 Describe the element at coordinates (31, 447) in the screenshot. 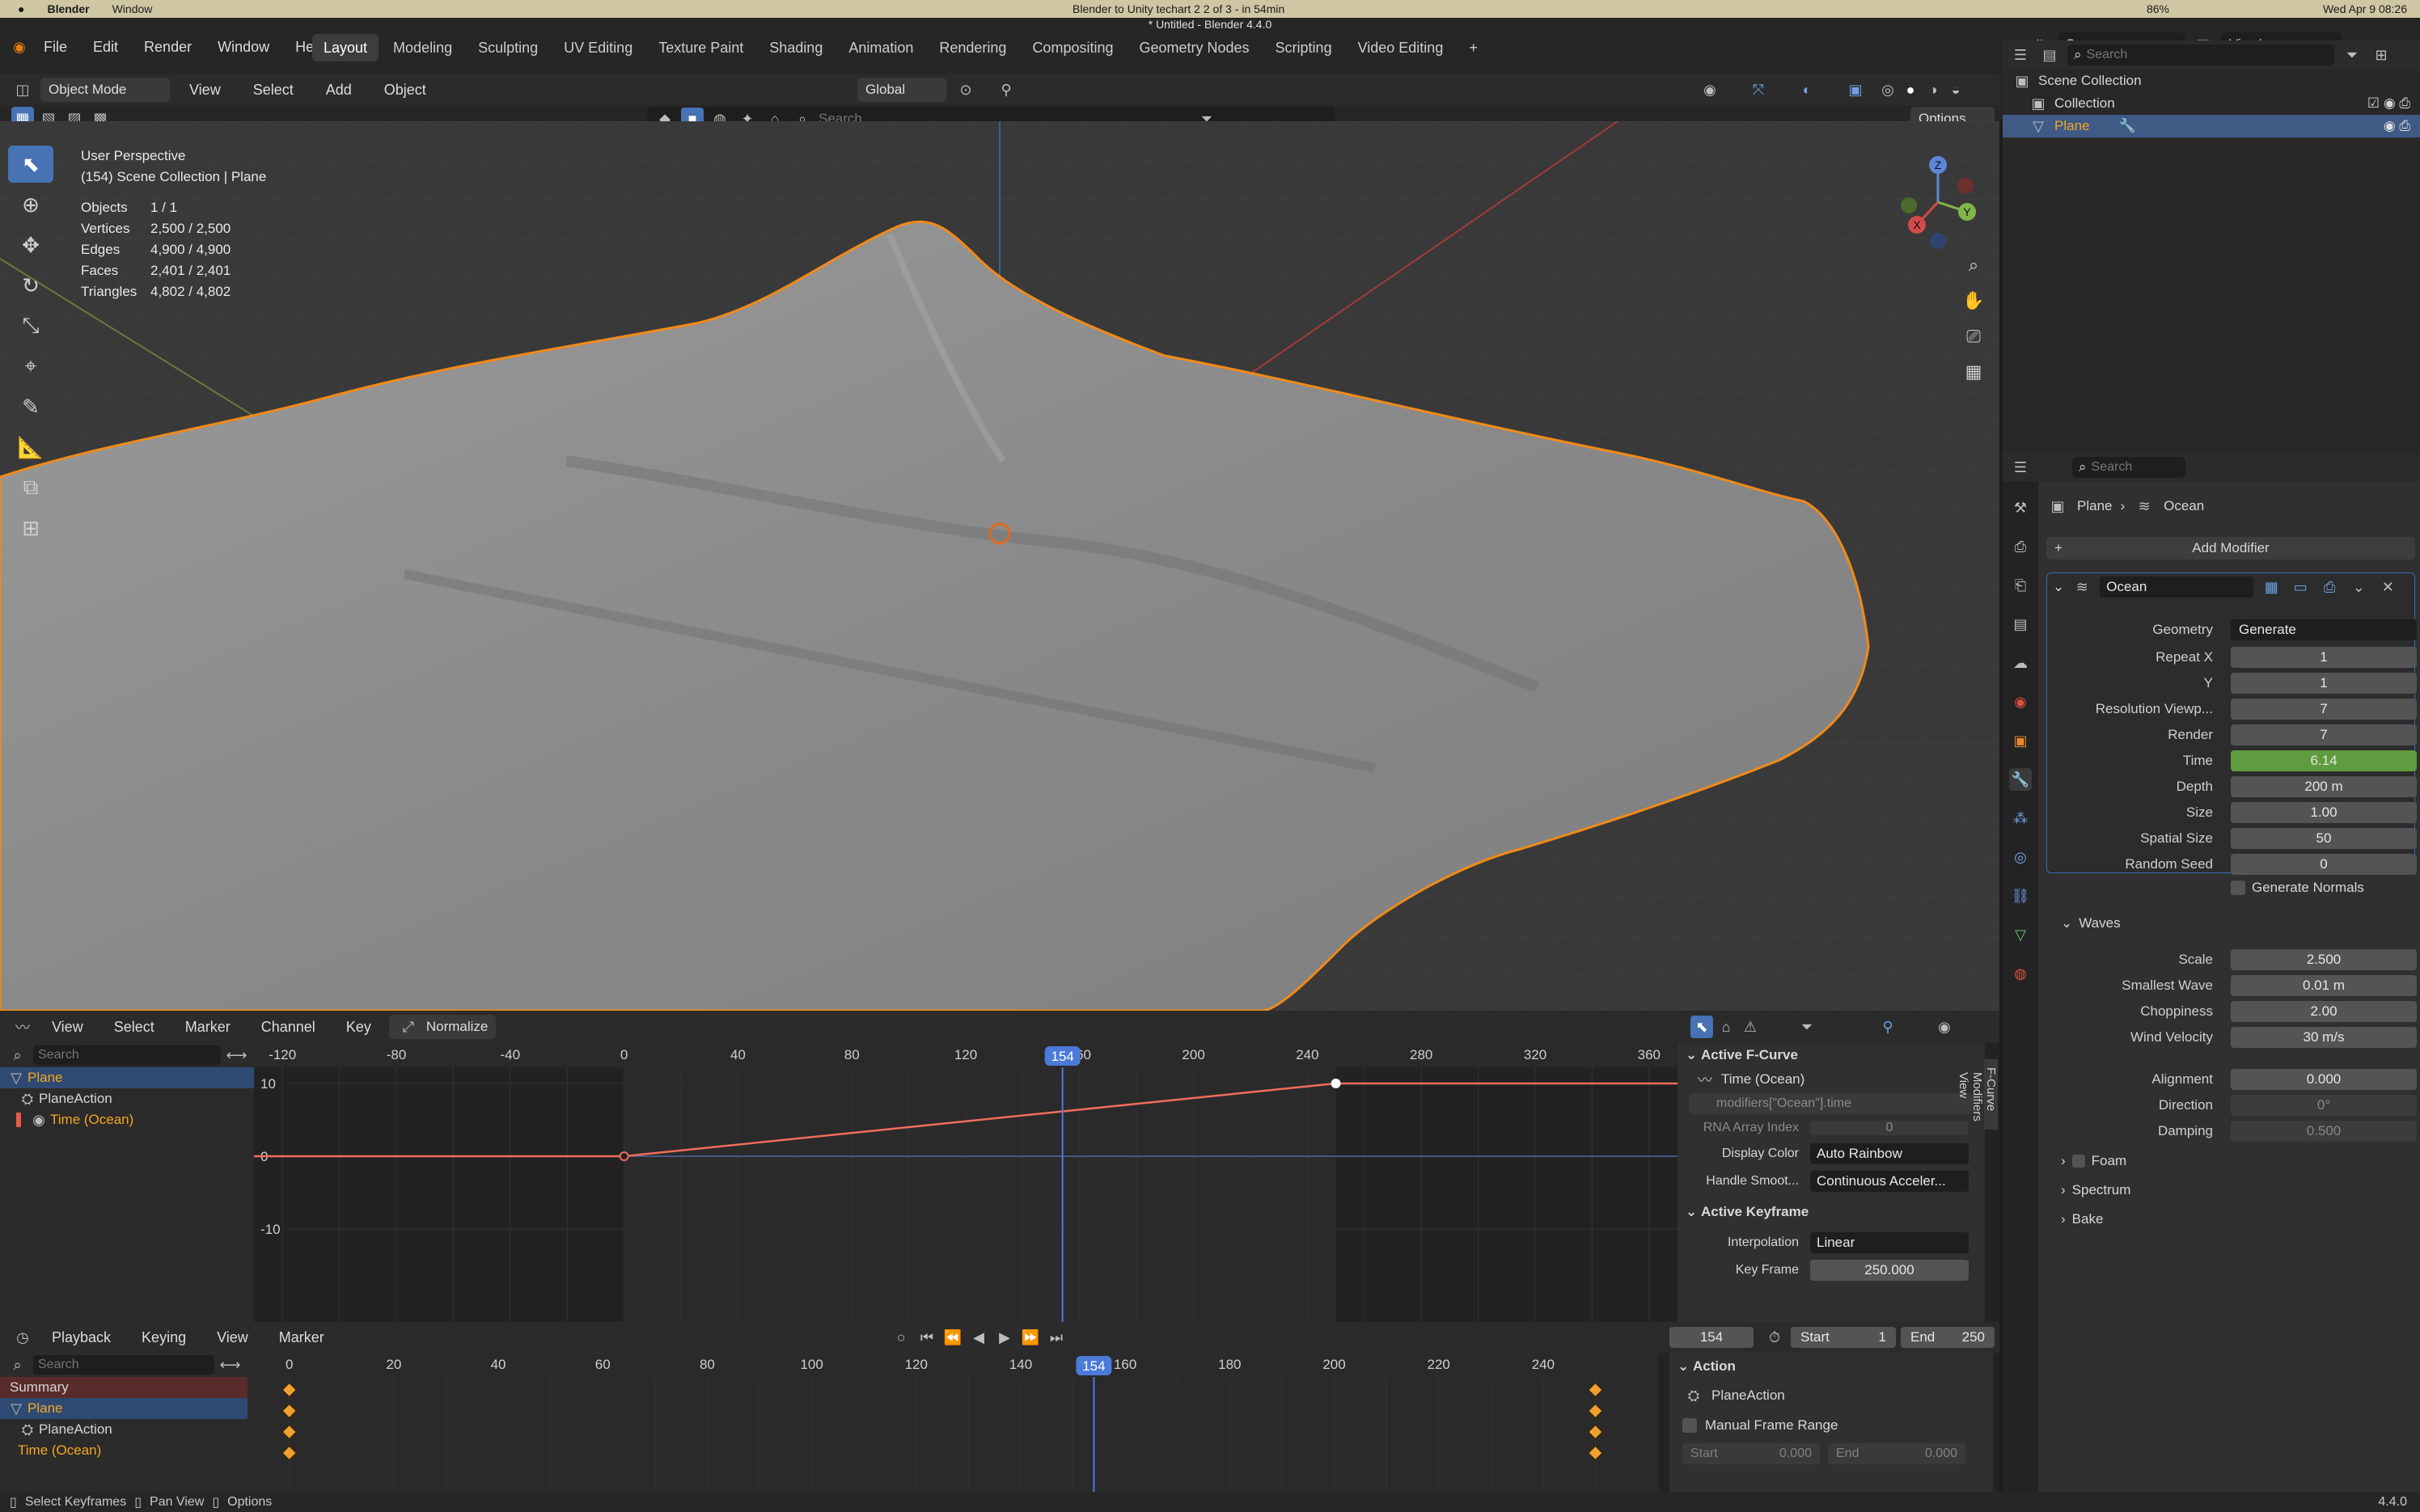

I see `measure-tool-icon: 📐` at that location.